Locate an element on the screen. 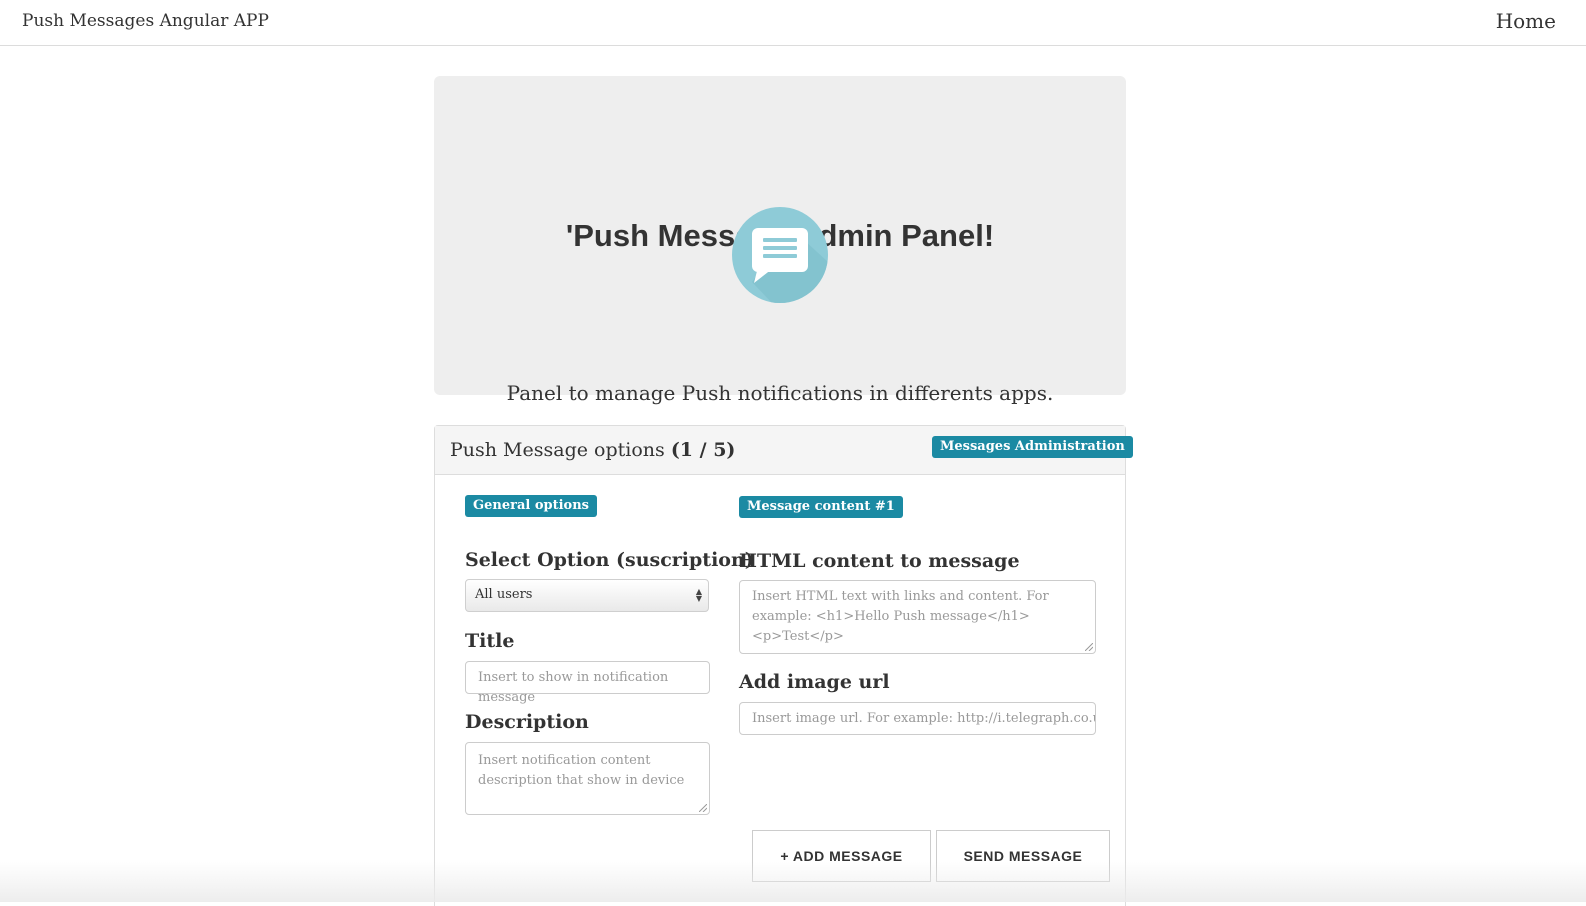 This screenshot has height=906, width=1586. image-url-label: Add image url is located at coordinates (814, 682).